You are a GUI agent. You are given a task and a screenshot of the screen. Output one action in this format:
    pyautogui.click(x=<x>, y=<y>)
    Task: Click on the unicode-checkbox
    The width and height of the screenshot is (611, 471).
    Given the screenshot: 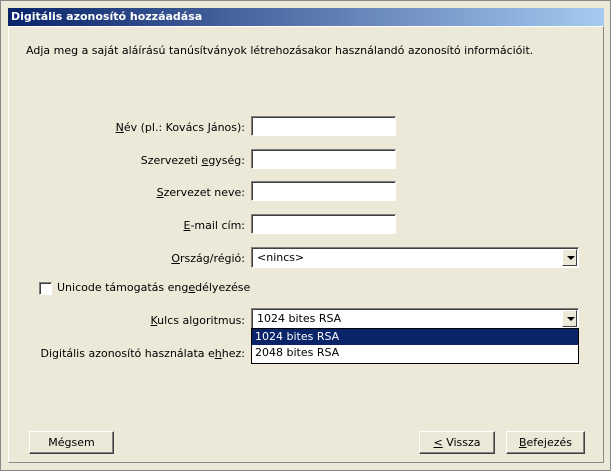 What is the action you would take?
    pyautogui.click(x=45, y=288)
    